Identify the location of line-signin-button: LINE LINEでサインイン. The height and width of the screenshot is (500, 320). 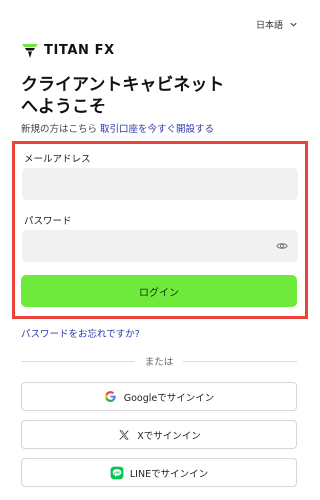
(159, 472).